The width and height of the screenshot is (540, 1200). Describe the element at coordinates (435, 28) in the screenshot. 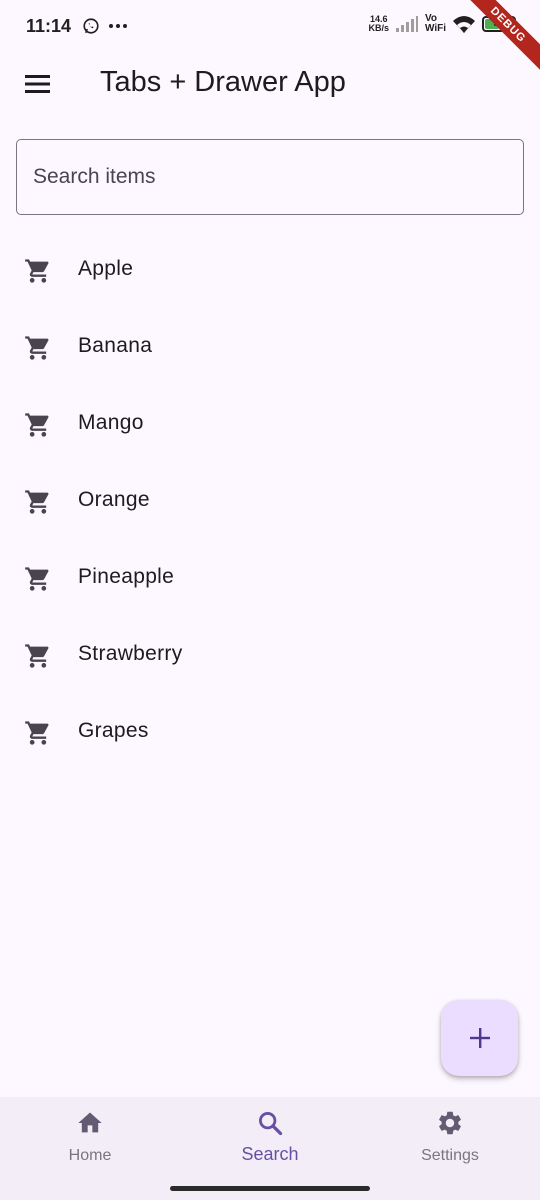

I see `wifi-label: WiFi` at that location.